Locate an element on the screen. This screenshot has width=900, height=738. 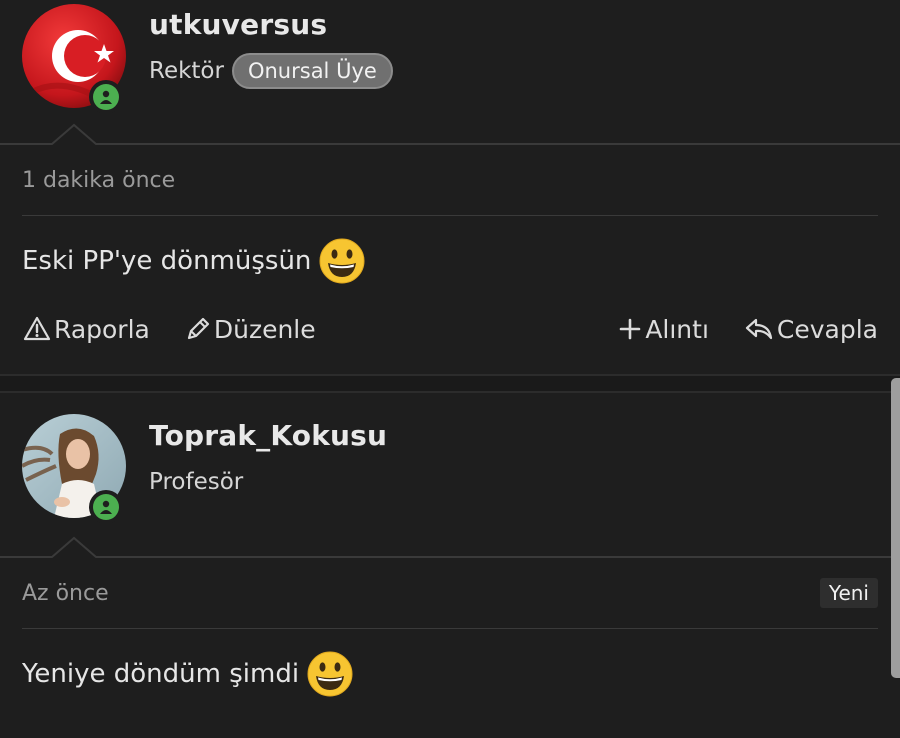
report-label: Raporla is located at coordinates (102, 329).